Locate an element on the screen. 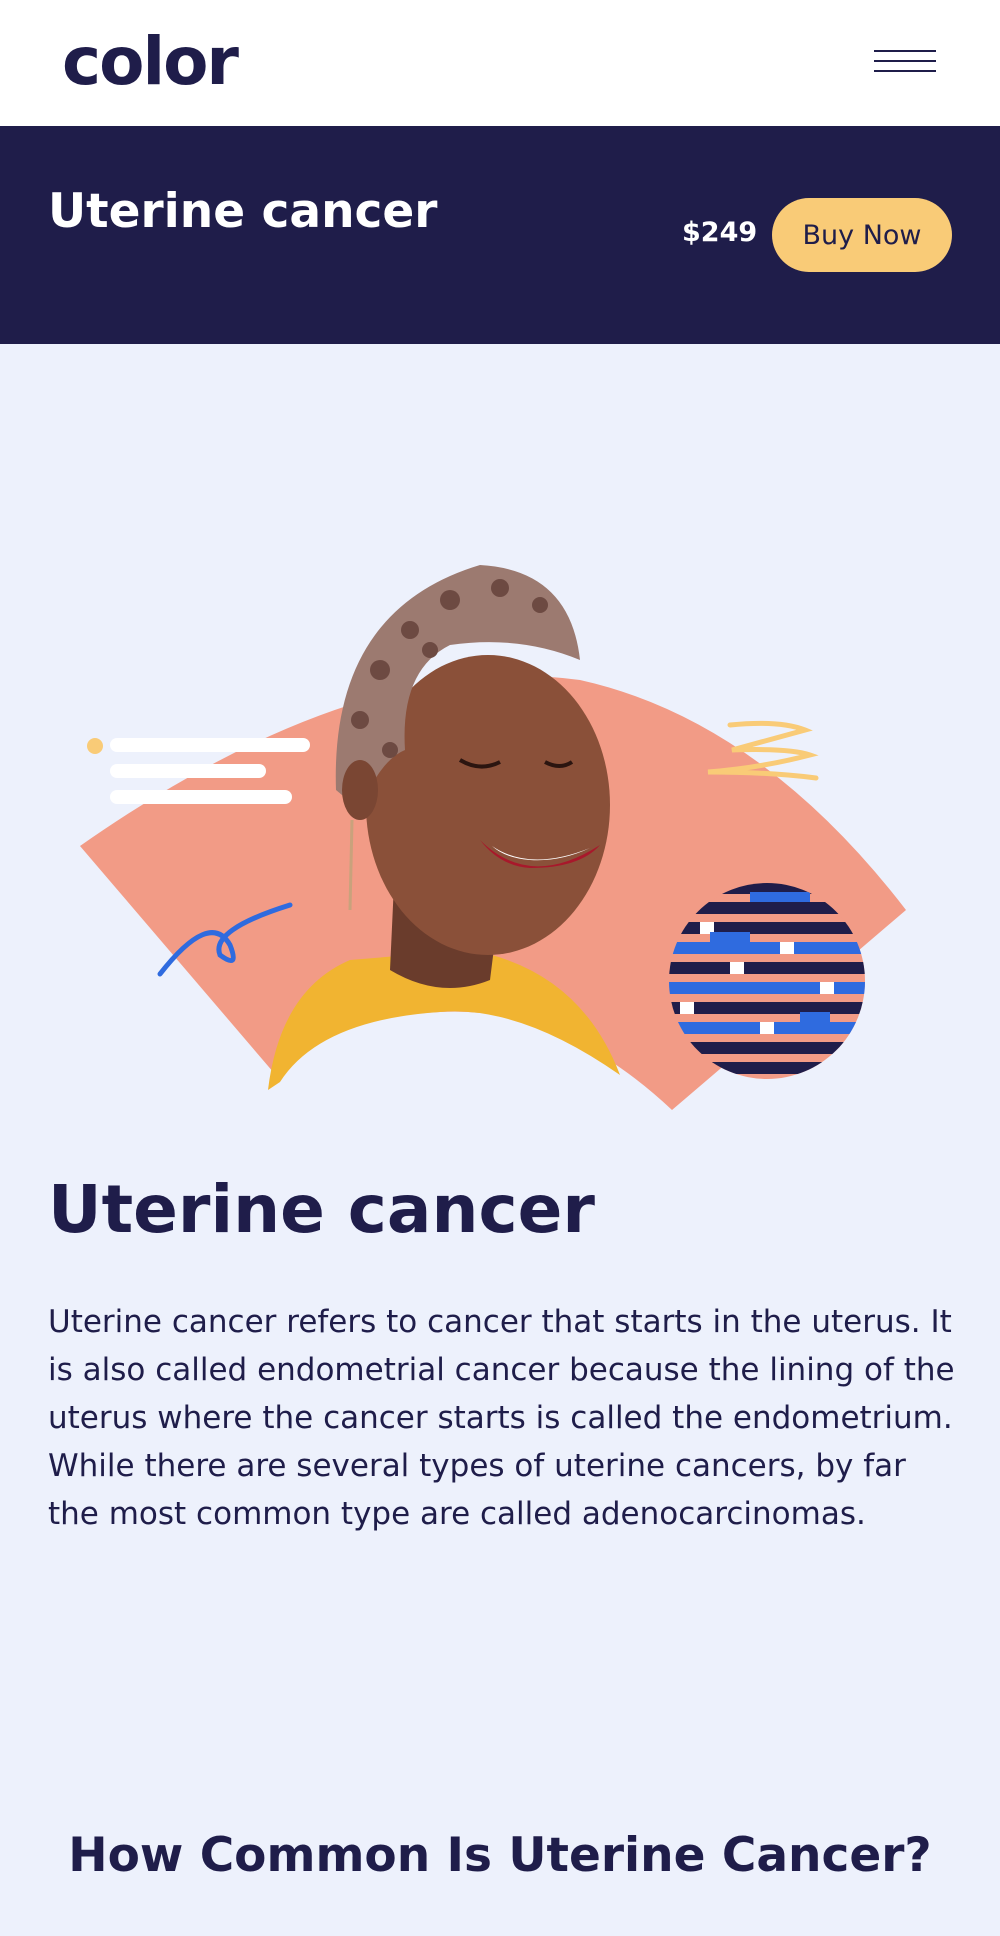 This screenshot has height=1936, width=1000. product-hero-bar: Uterine cancer $249 Buy Now is located at coordinates (500, 235).